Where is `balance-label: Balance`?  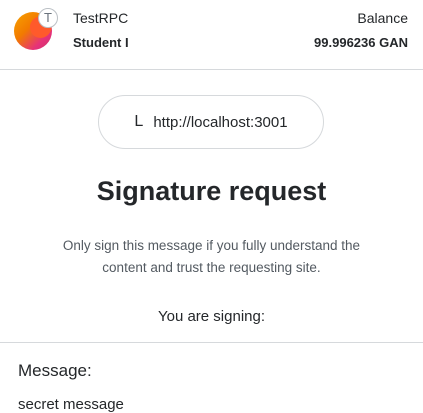 balance-label: Balance is located at coordinates (382, 18).